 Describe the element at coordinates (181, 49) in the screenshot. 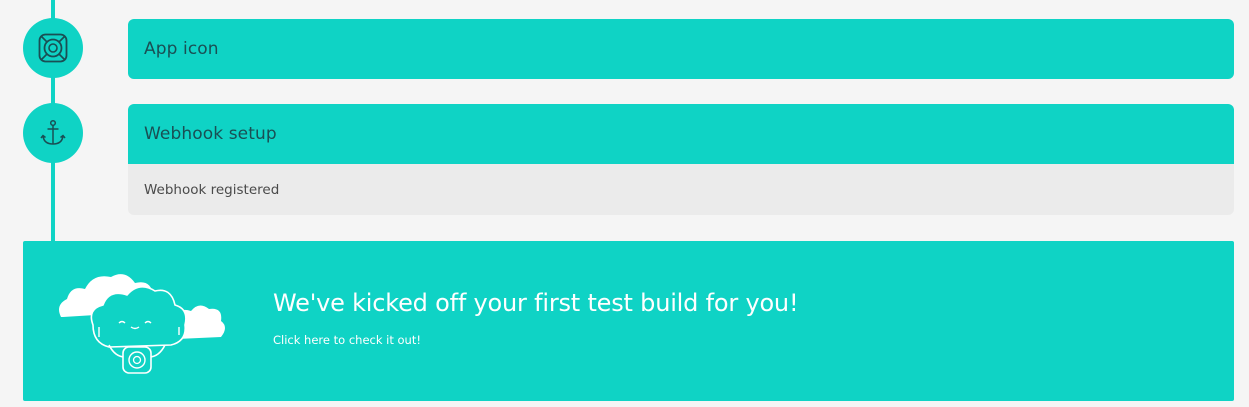

I see `app-icon-step-title: App icon` at that location.